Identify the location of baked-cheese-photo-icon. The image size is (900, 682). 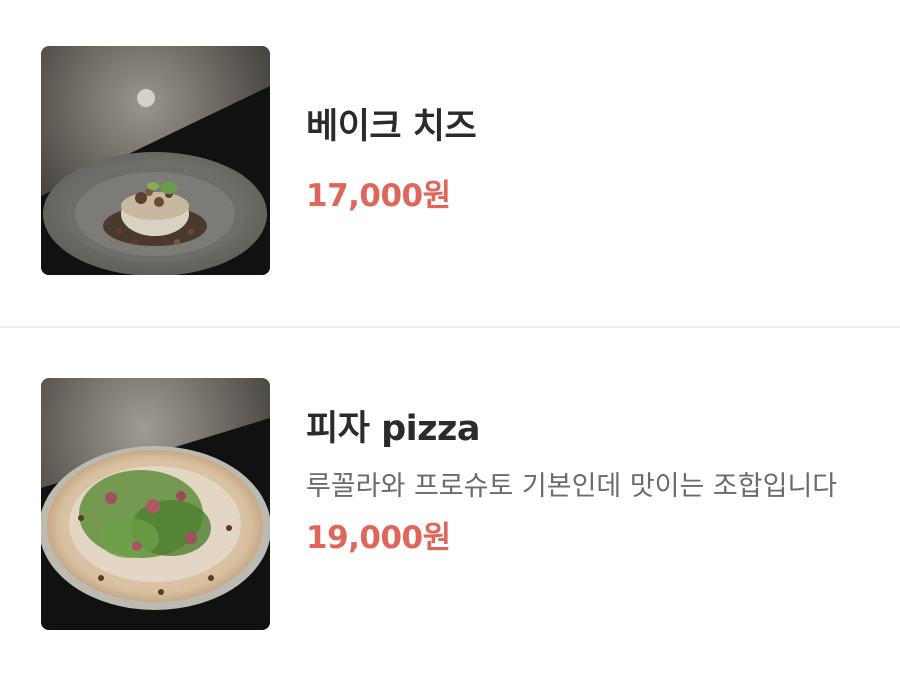
(155, 160).